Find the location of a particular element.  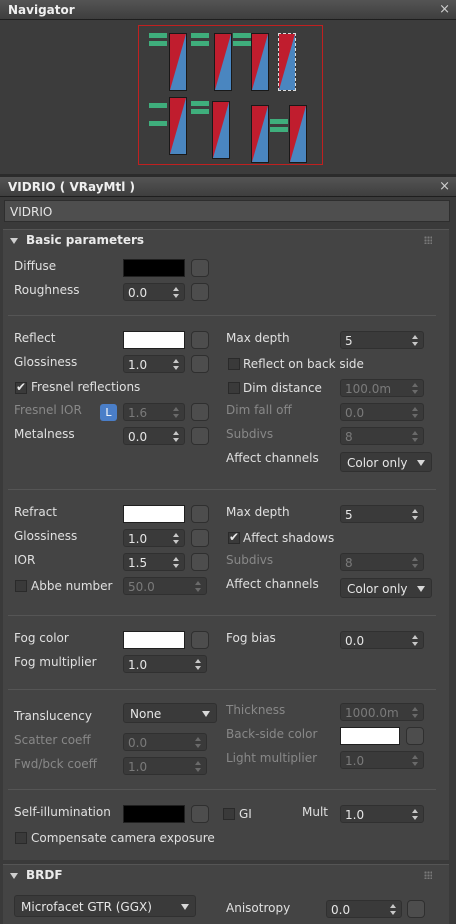

fog-color-swatch is located at coordinates (154, 640).